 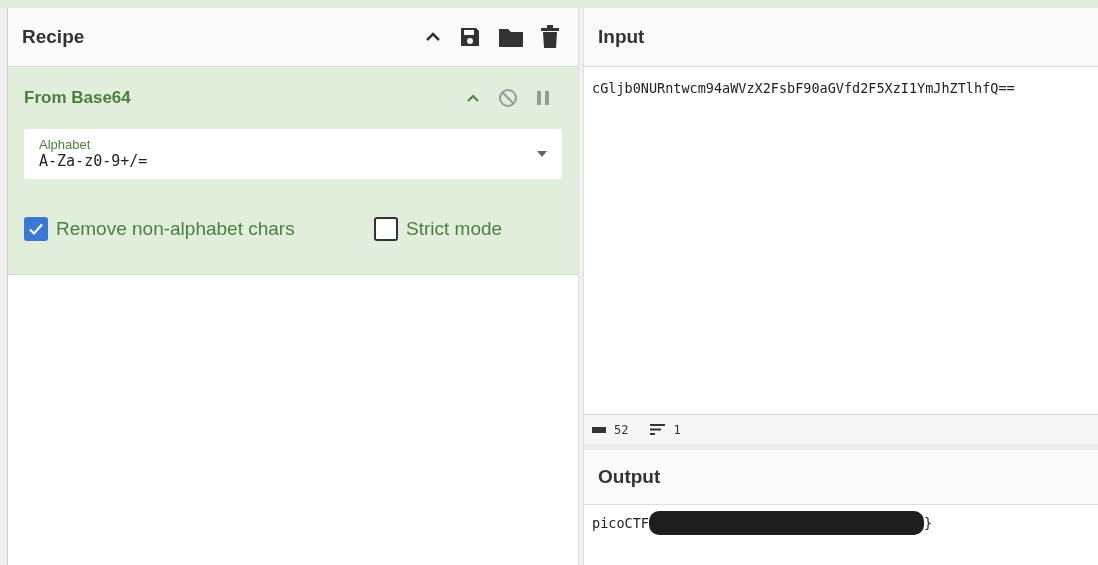 What do you see at coordinates (621, 36) in the screenshot?
I see `panel-title: Input` at bounding box center [621, 36].